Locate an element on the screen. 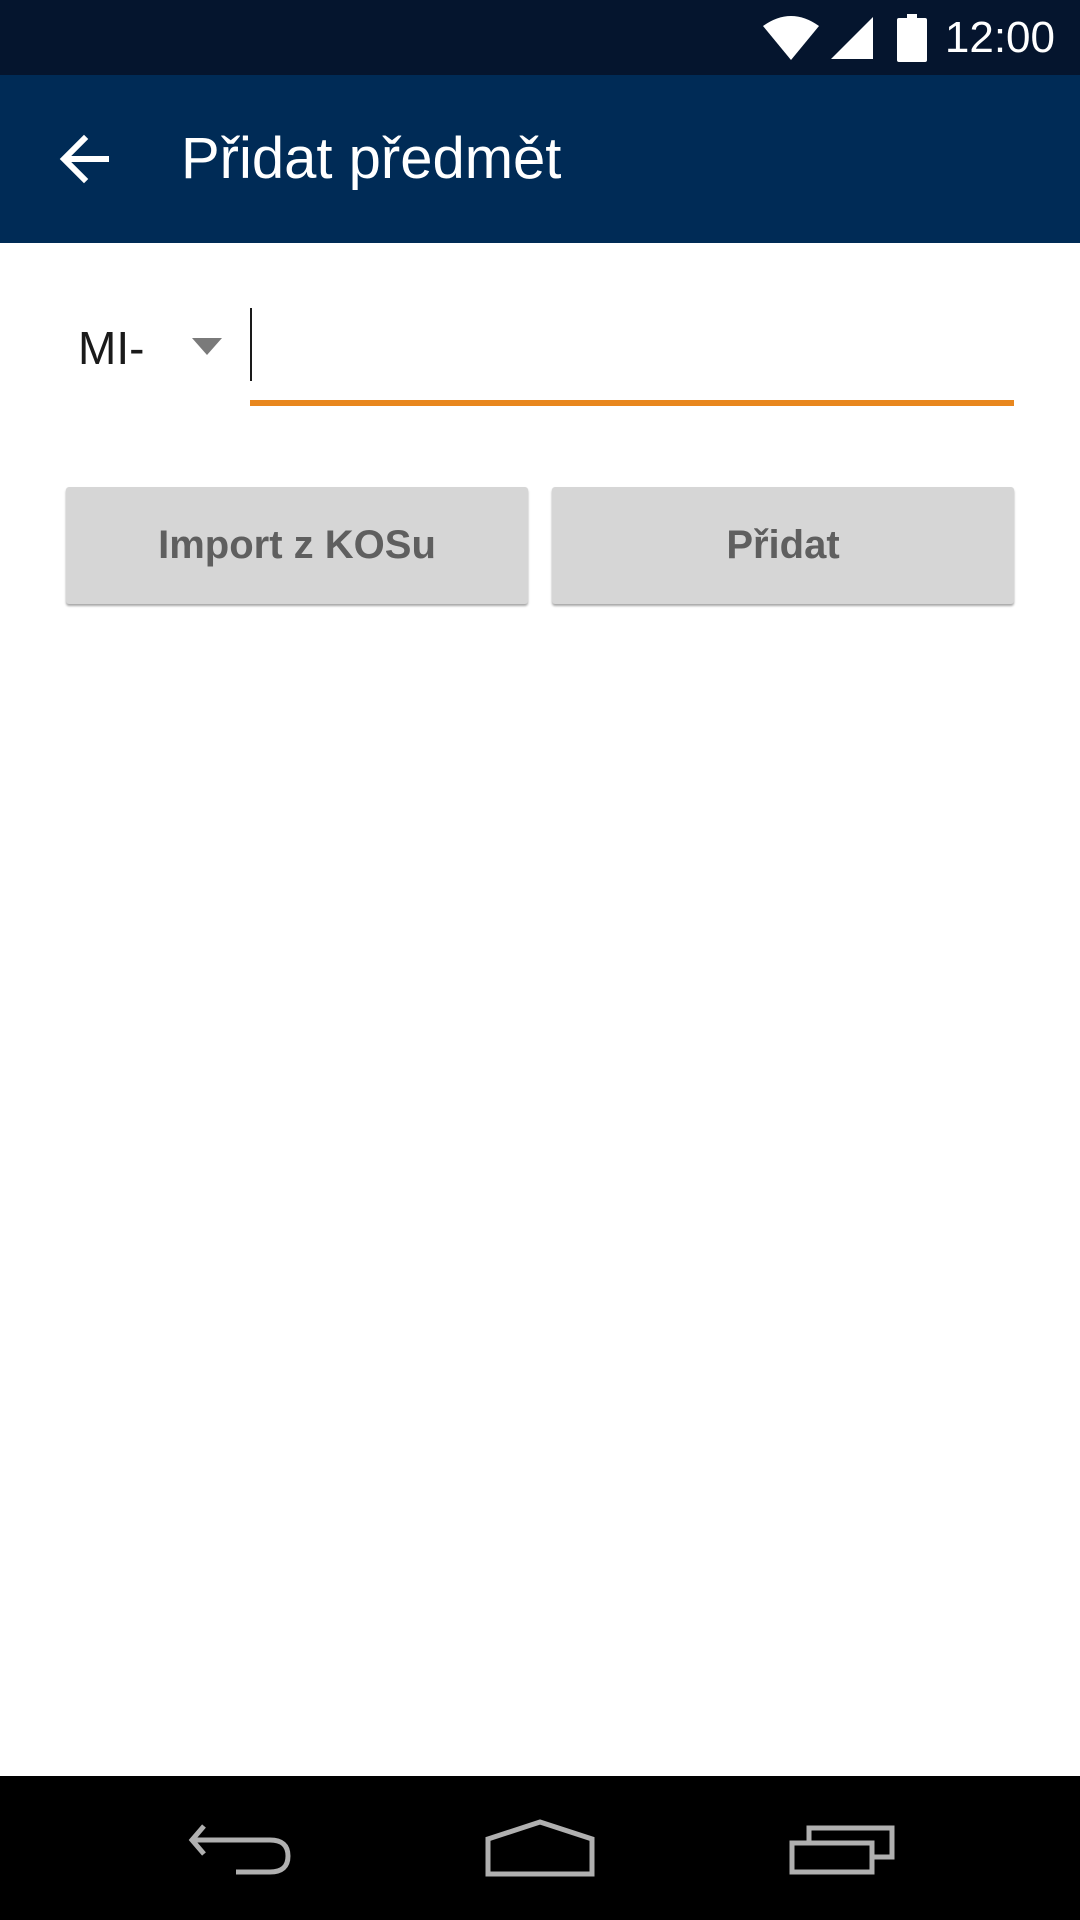 Image resolution: width=1080 pixels, height=1920 pixels. nav-back-button is located at coordinates (240, 1848).